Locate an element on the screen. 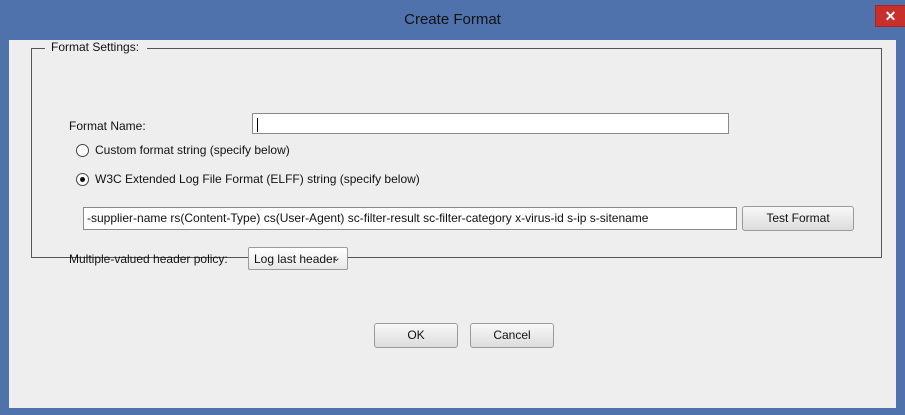  text-cursor is located at coordinates (257, 125).